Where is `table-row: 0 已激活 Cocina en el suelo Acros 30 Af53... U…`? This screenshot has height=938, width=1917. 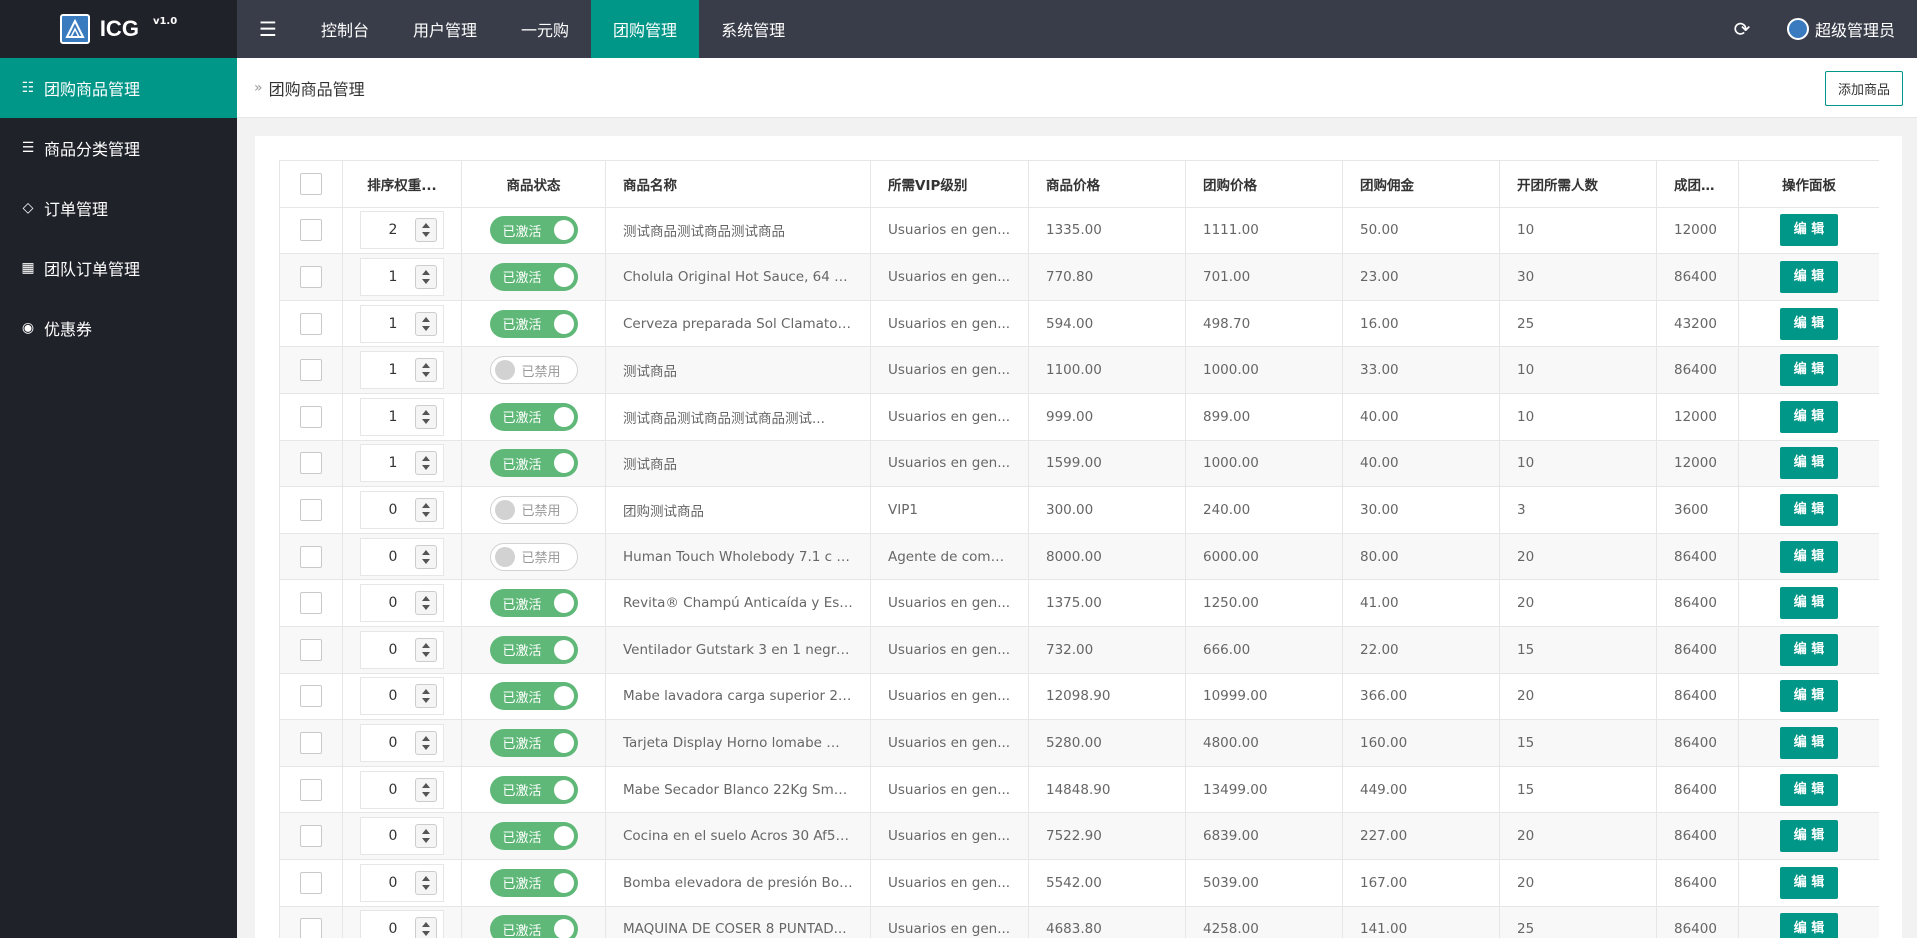 table-row: 0 已激活 Cocina en el suelo Acros 30 Af53... U… is located at coordinates (1079, 836).